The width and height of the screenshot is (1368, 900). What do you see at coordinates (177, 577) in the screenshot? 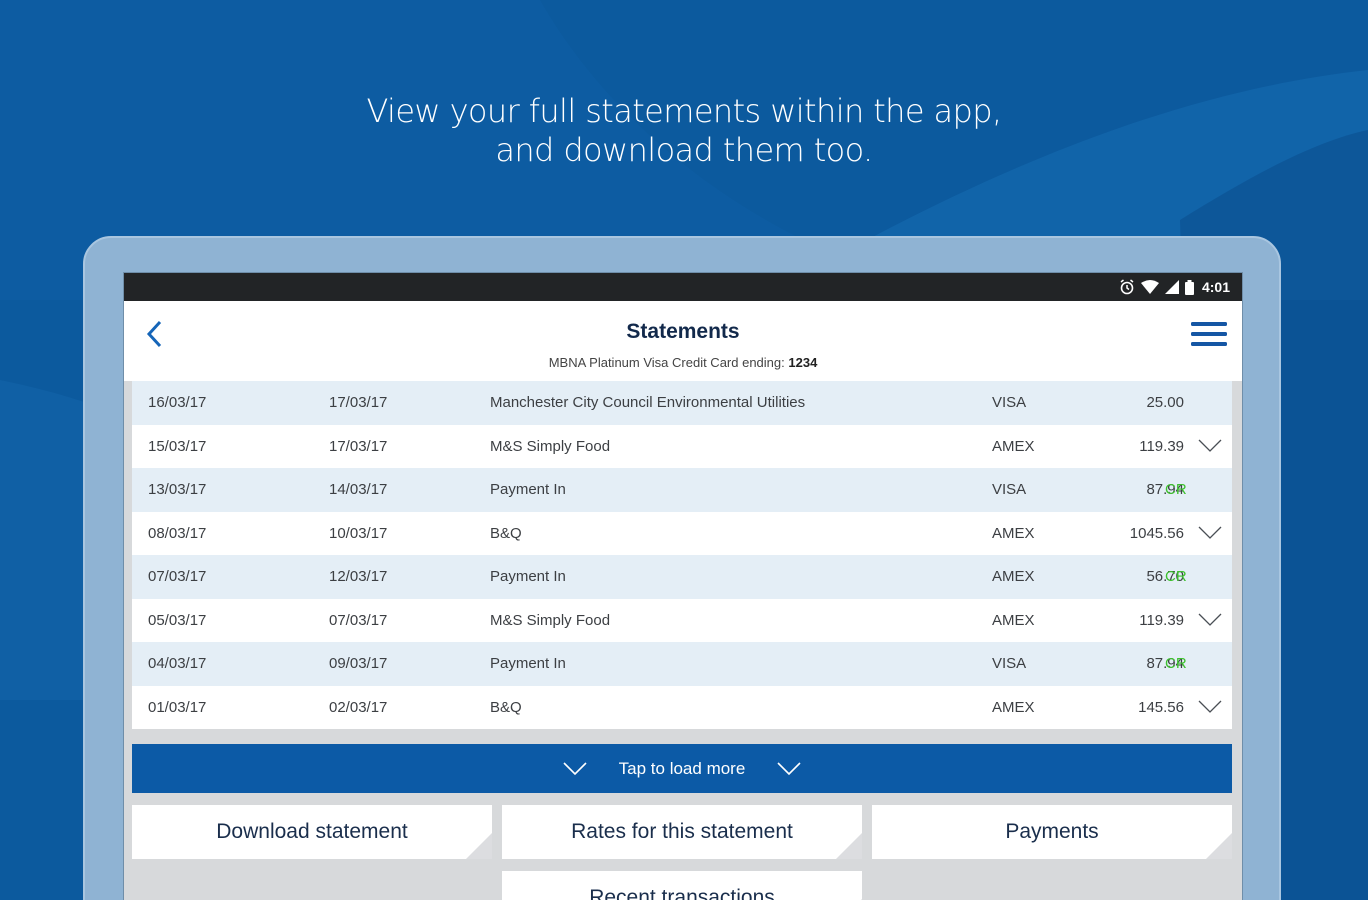
I see `transaction-date: 07/03/17` at bounding box center [177, 577].